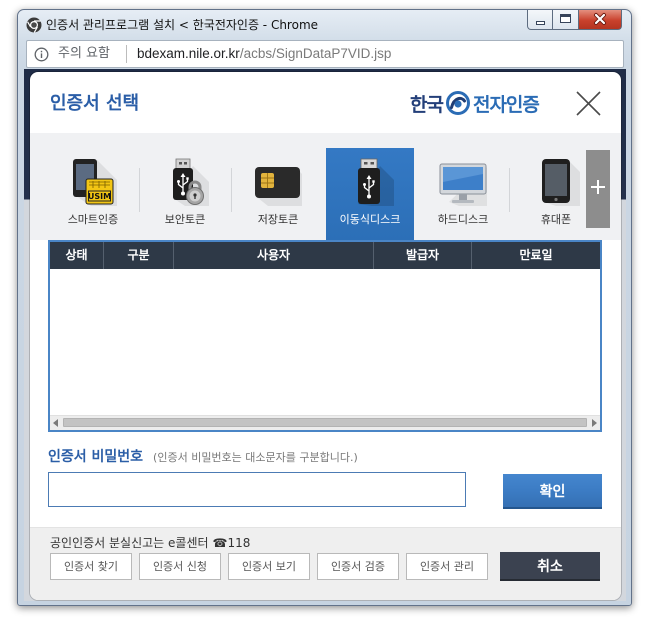 The width and height of the screenshot is (648, 620). I want to click on logo-text-right: 전자인증, so click(506, 104).